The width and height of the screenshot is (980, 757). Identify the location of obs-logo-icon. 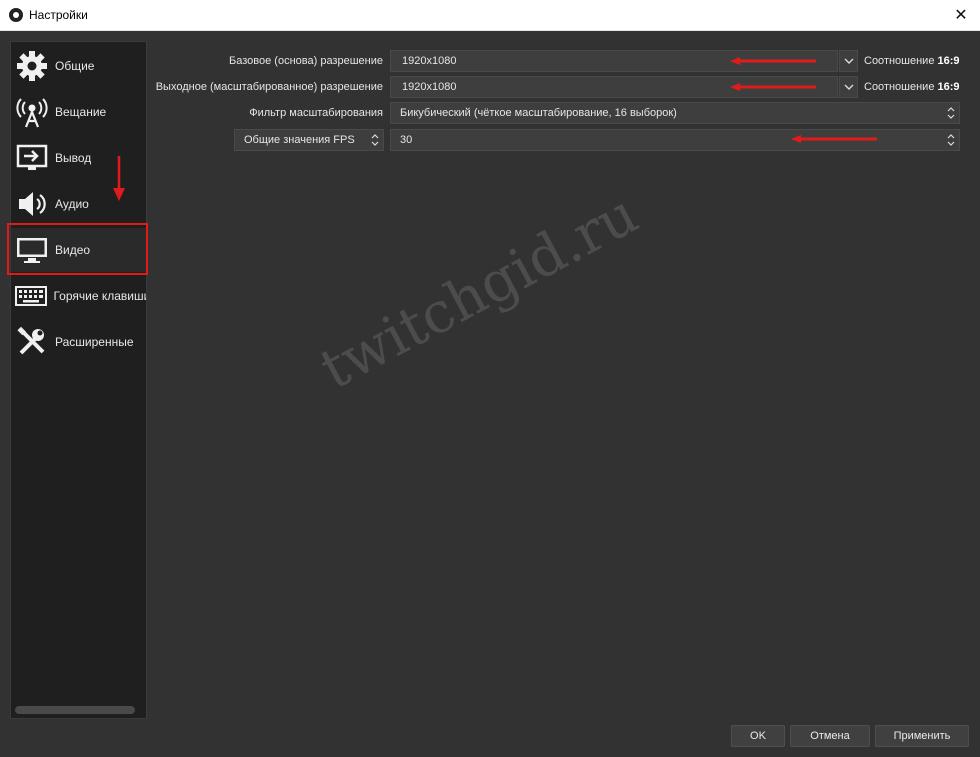
(16, 15).